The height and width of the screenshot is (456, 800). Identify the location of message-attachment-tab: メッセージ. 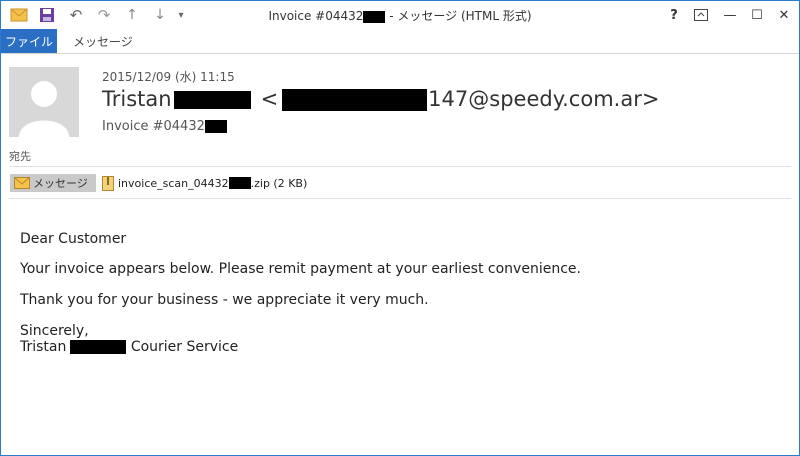
(53, 183).